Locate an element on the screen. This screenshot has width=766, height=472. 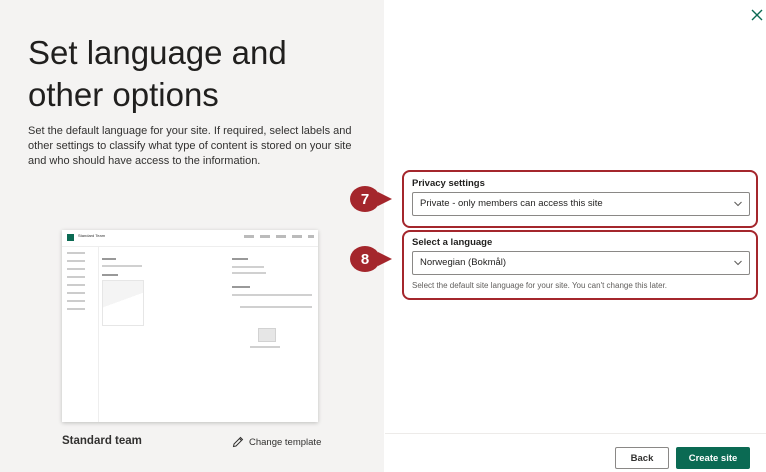
language-label: Select a language is located at coordinates (452, 242).